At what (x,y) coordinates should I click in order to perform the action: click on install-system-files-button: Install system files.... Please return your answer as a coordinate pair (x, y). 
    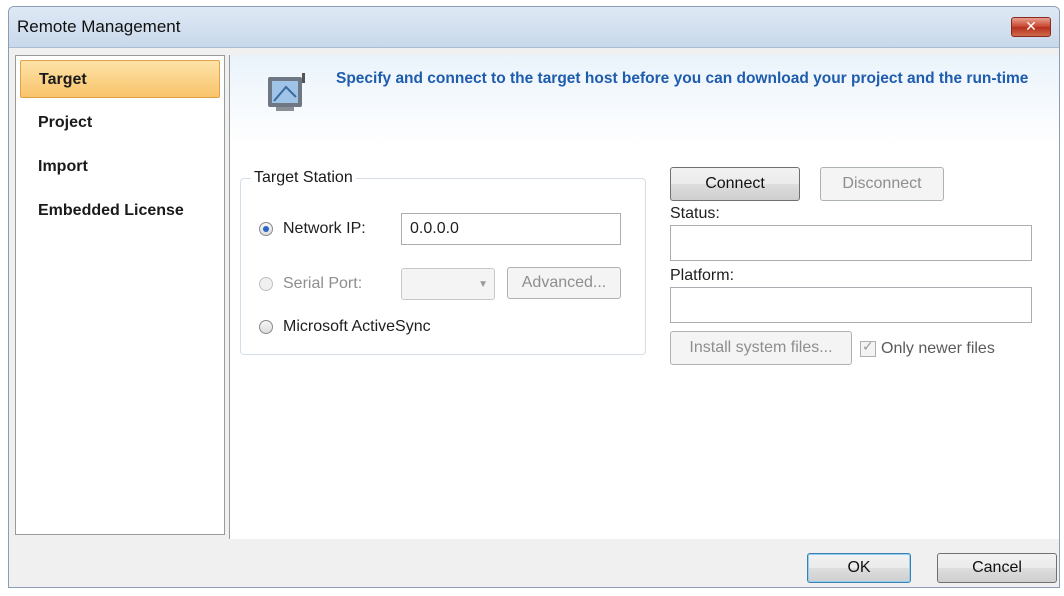
    Looking at the image, I should click on (761, 348).